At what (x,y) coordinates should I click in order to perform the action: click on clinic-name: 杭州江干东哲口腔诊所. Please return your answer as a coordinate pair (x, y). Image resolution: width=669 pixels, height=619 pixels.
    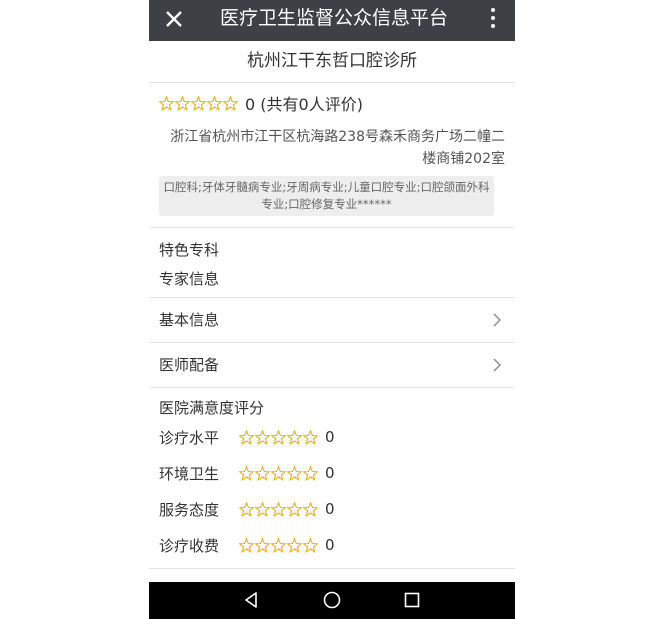
    Looking at the image, I should click on (332, 62).